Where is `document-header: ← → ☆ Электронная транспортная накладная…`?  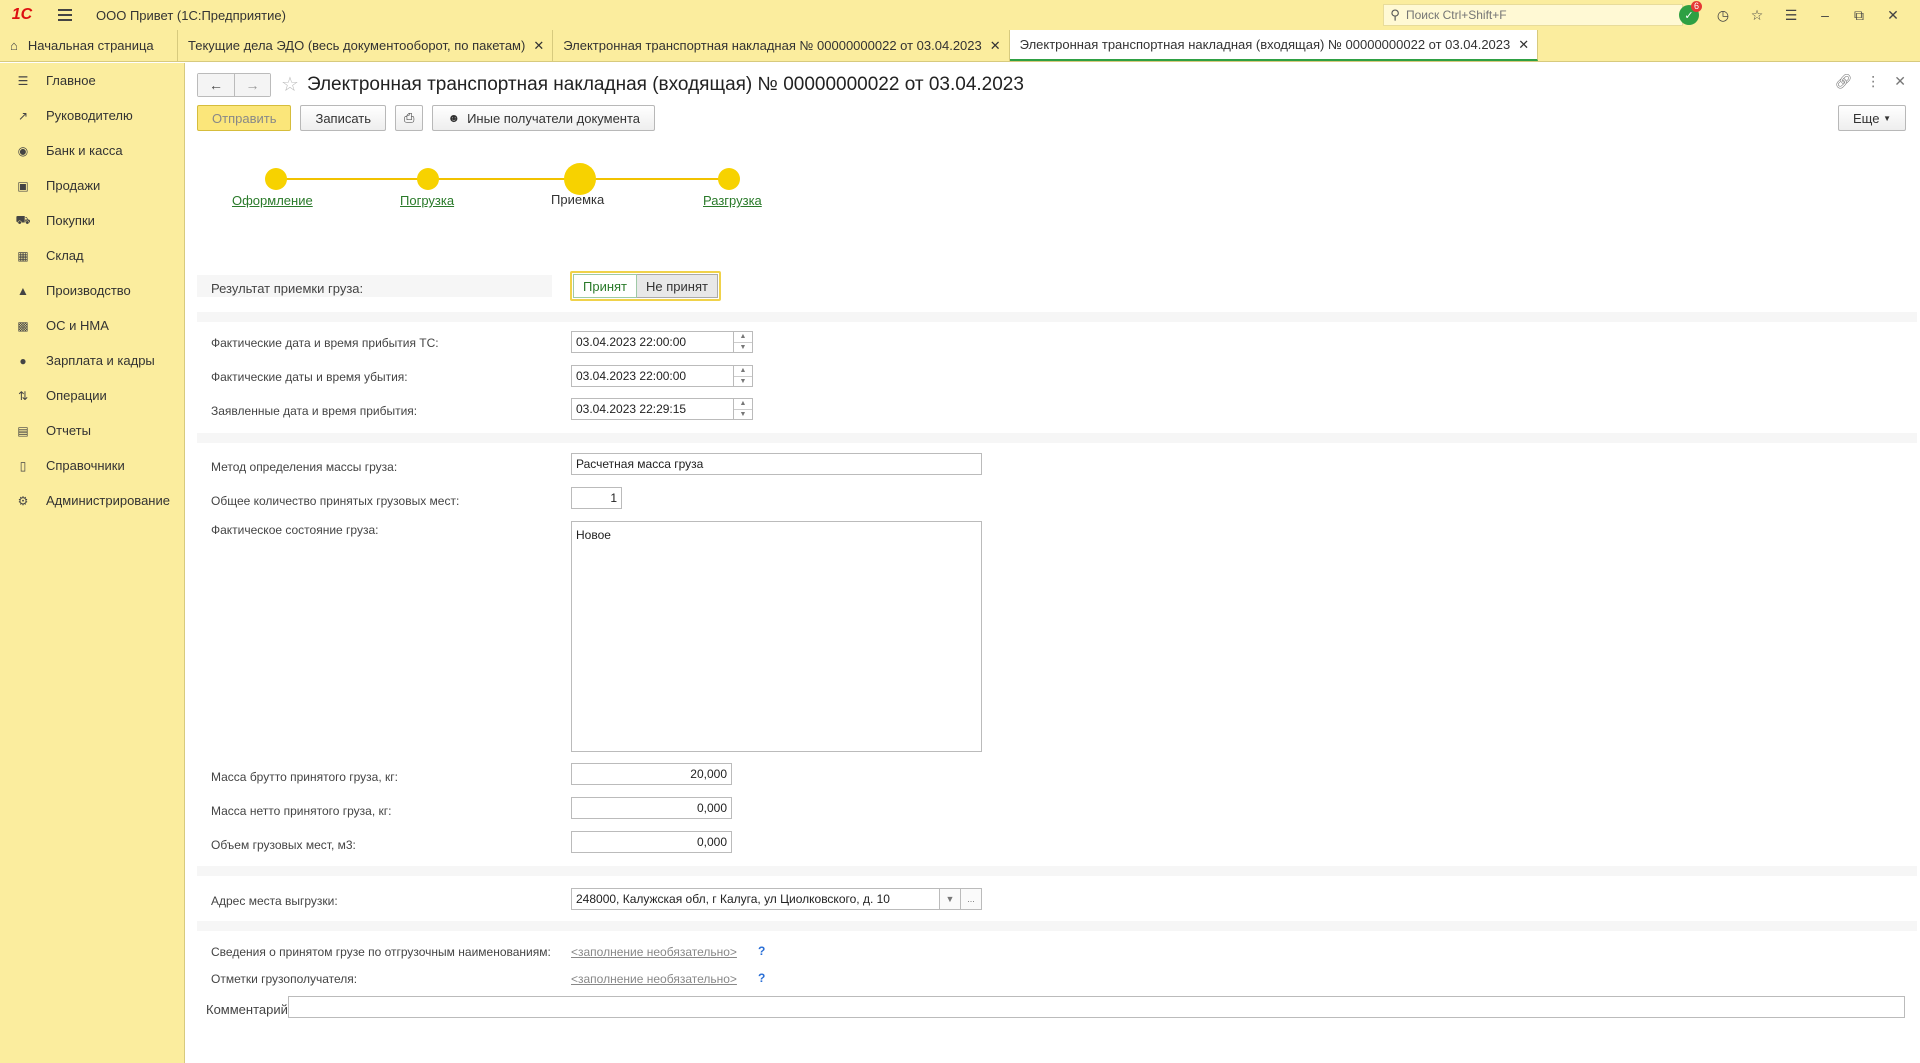
document-header: ← → ☆ Электронная транспортная накладная… is located at coordinates (610, 84).